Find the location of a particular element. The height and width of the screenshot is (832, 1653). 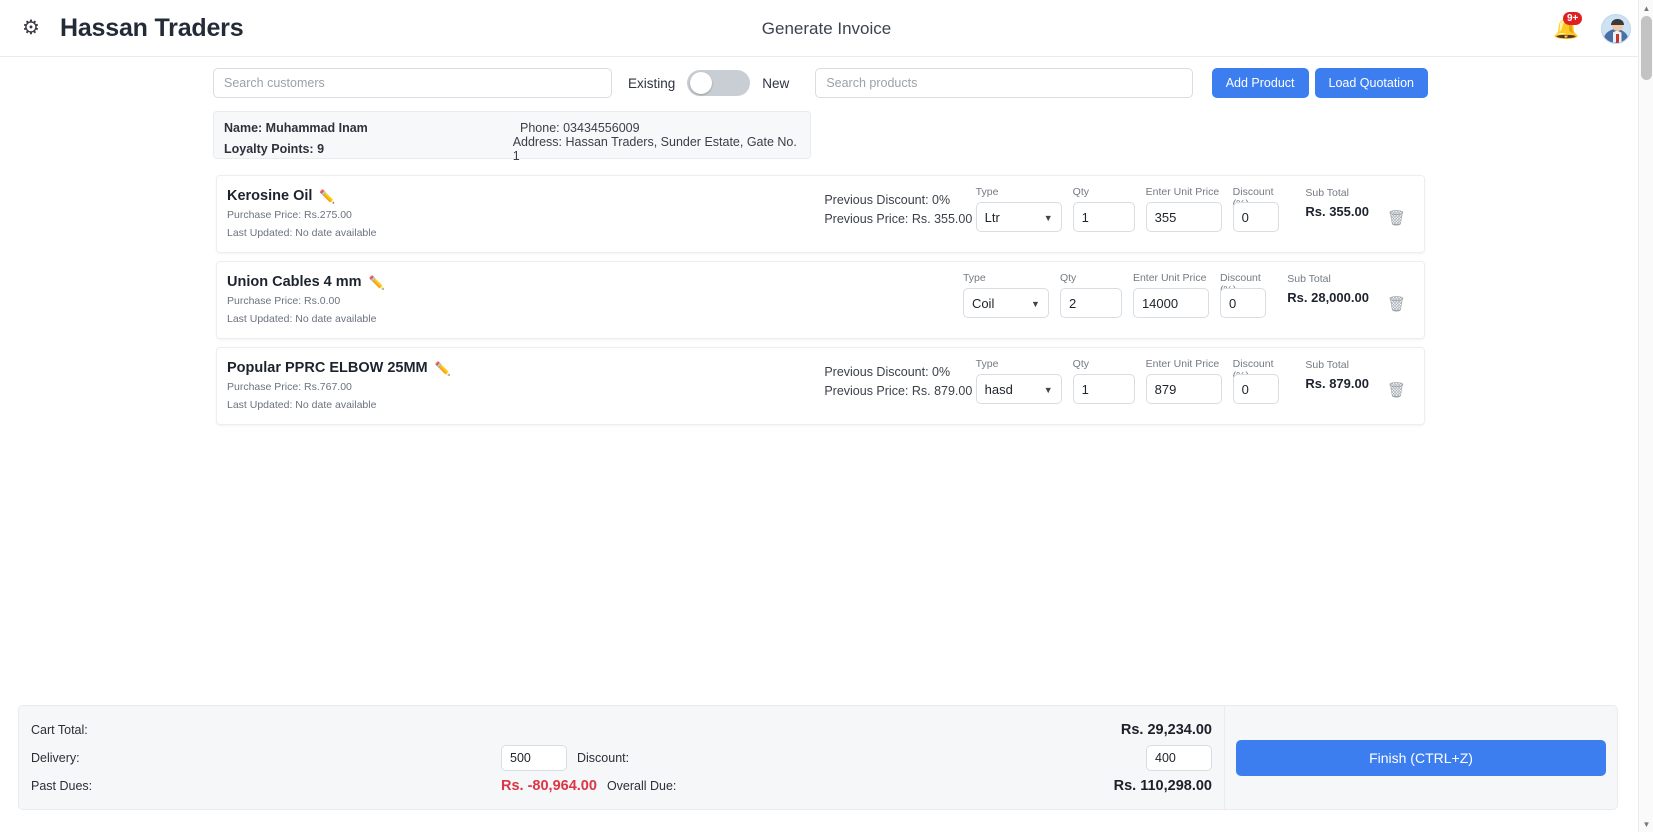

past-dues-value: Rs. -80,964.00 is located at coordinates (549, 786).